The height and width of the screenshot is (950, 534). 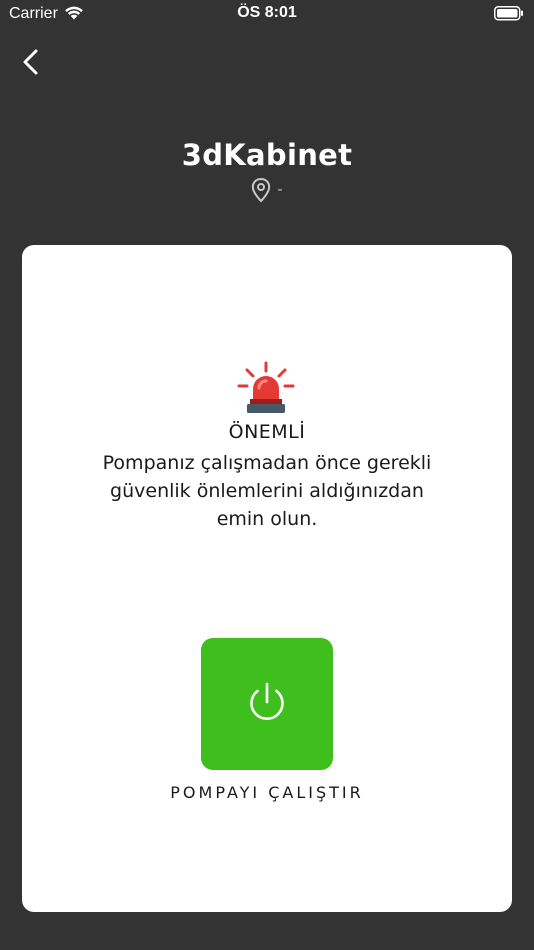 I want to click on page-title: 3dKabinet, so click(x=267, y=155).